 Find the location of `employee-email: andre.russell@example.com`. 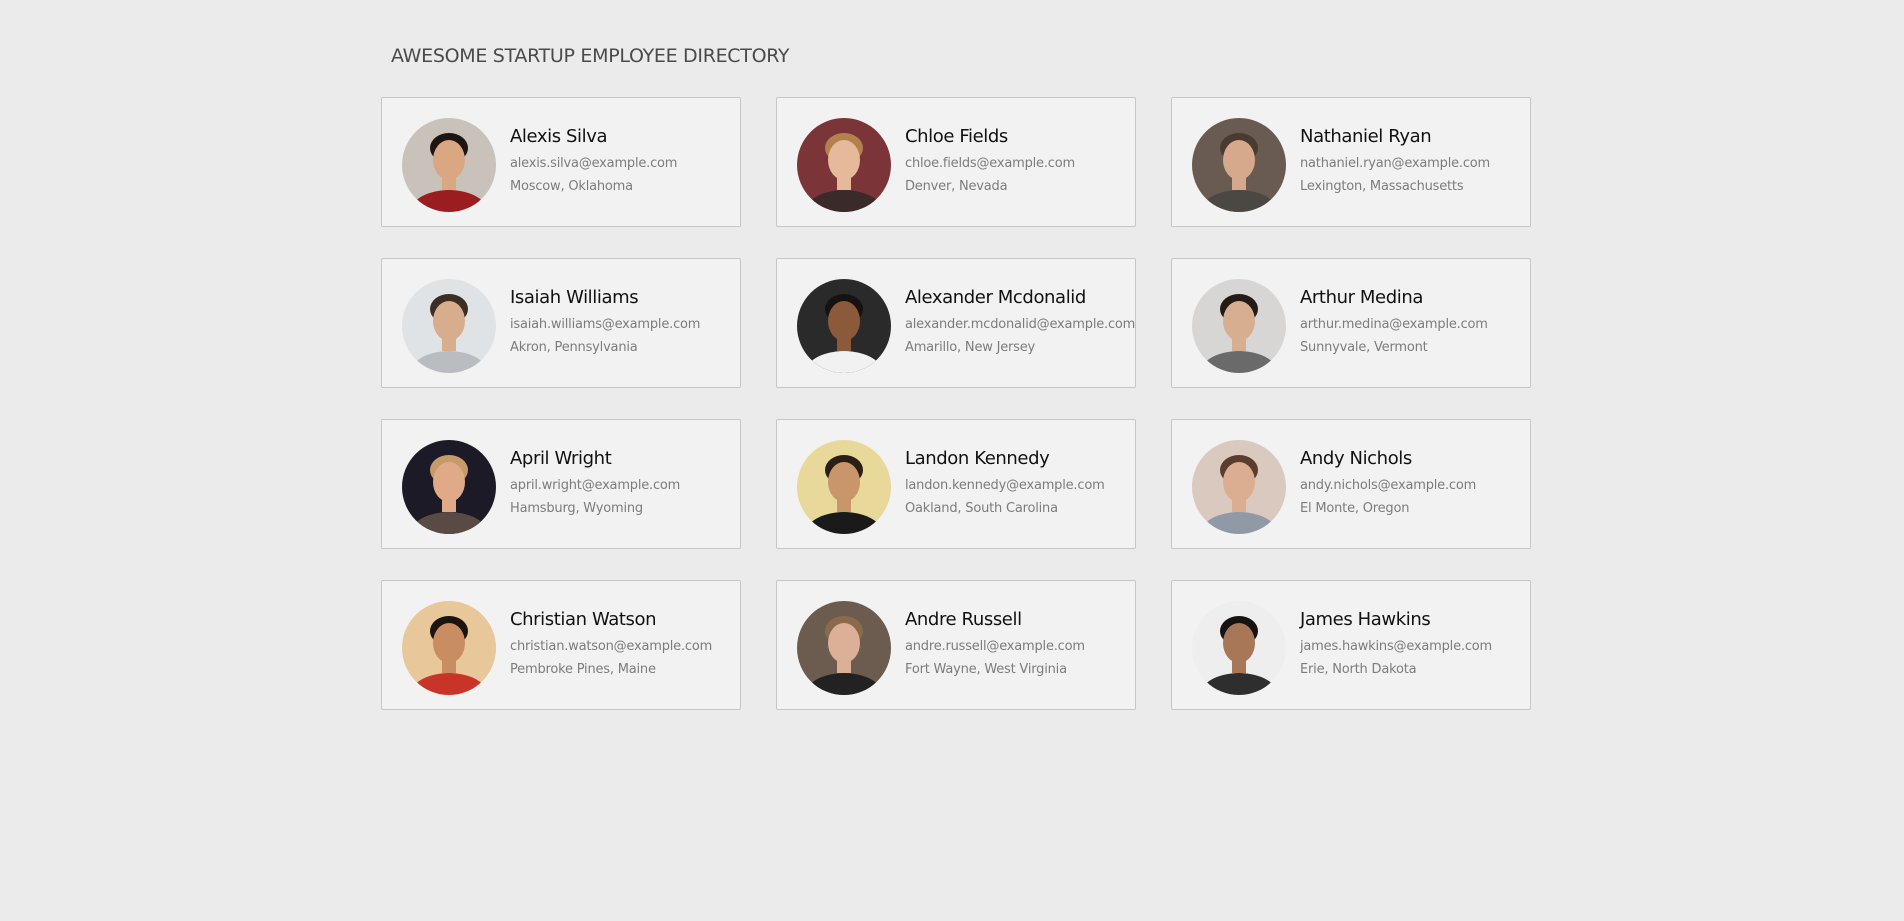

employee-email: andre.russell@example.com is located at coordinates (995, 646).